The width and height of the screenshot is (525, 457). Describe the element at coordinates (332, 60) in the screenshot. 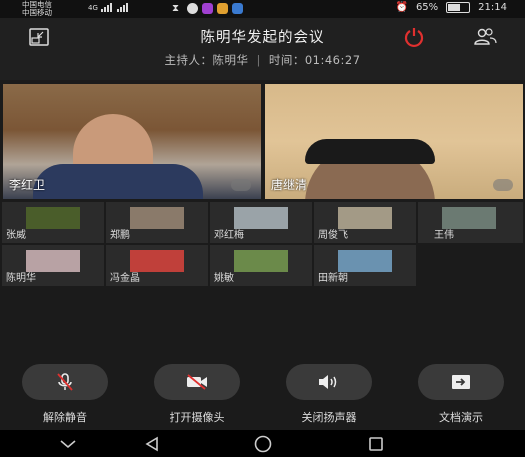

I see `meeting-duration: 01:46:27` at that location.